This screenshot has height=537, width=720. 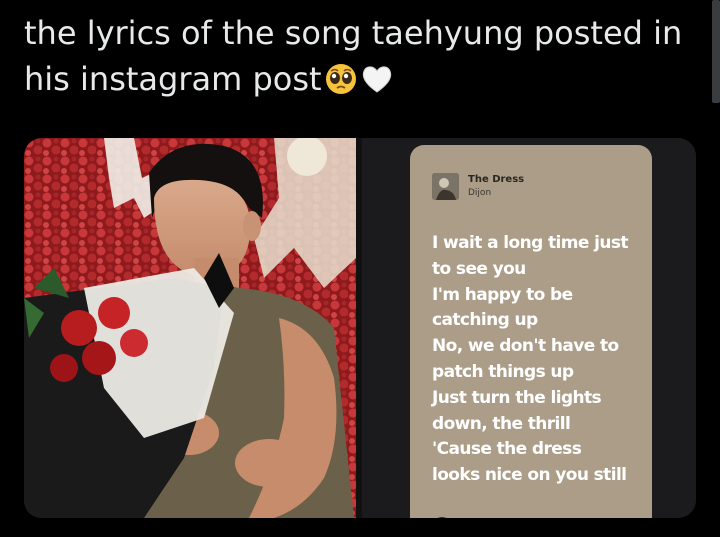 I want to click on white-heart-emoji-icon, so click(x=377, y=79).